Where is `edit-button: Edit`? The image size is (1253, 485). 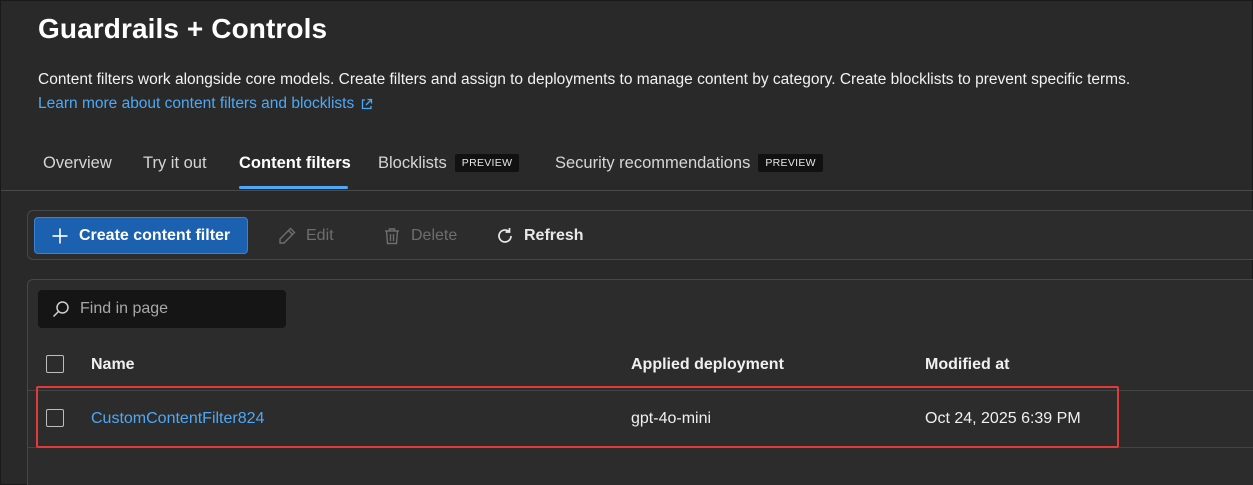 edit-button: Edit is located at coordinates (305, 236).